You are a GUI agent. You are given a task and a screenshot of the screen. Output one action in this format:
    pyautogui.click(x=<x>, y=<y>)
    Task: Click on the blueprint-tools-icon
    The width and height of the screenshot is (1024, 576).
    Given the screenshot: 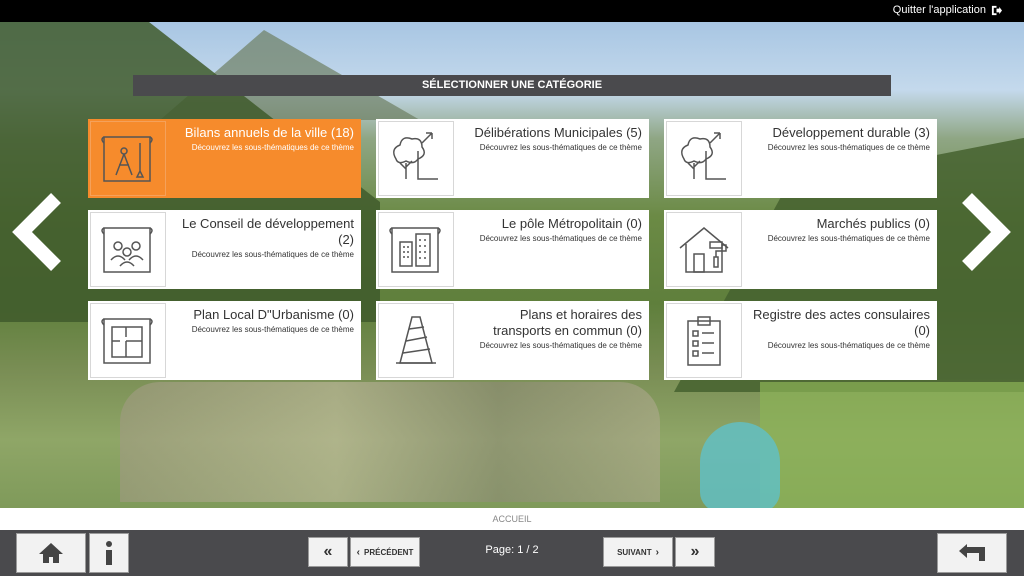 What is the action you would take?
    pyautogui.click(x=127, y=158)
    